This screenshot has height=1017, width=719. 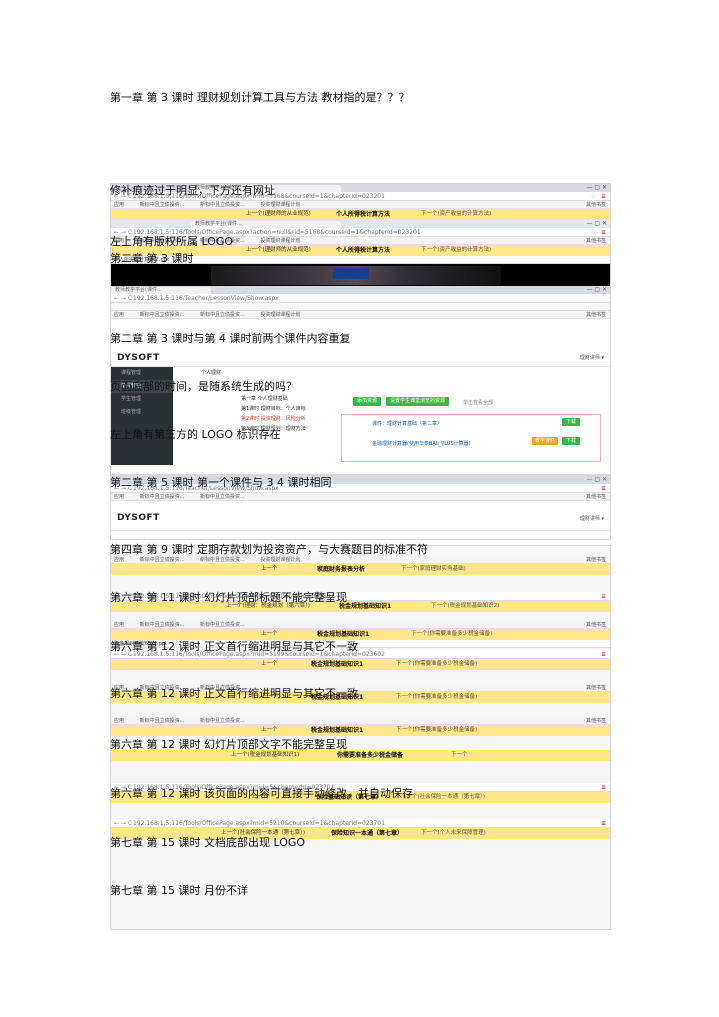 What do you see at coordinates (421, 443) in the screenshot?
I see `resource-link: 金融理财计算器(使用华泰BAII_PLUS计算器)` at bounding box center [421, 443].